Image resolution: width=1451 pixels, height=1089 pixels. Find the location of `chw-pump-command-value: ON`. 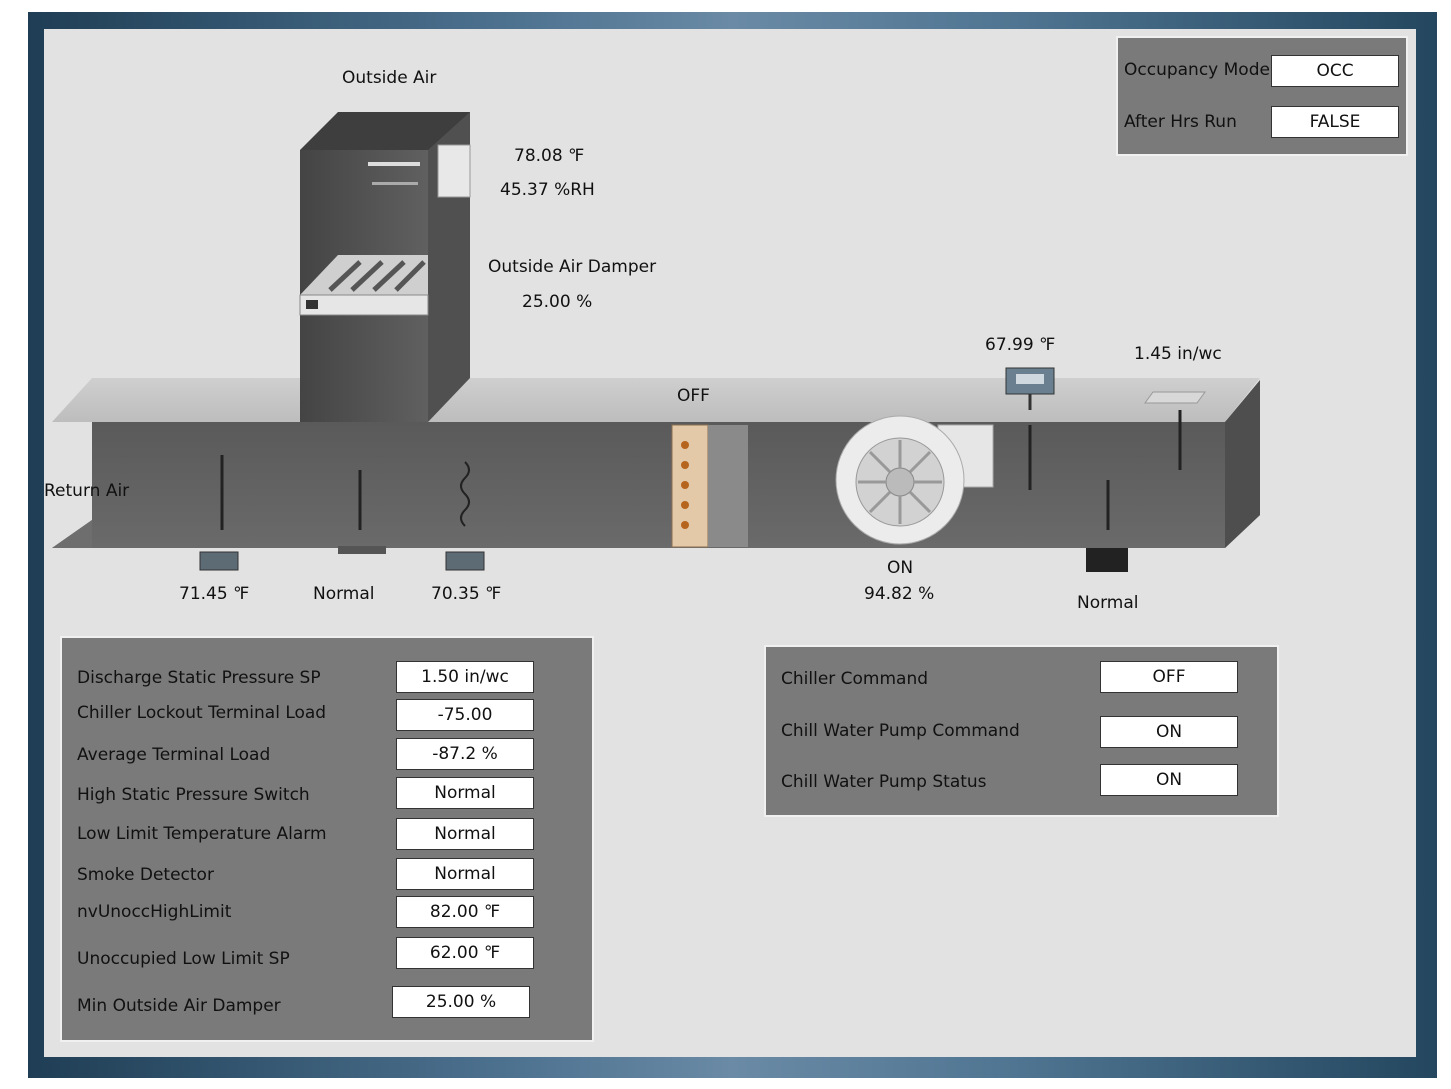

chw-pump-command-value: ON is located at coordinates (1169, 732).